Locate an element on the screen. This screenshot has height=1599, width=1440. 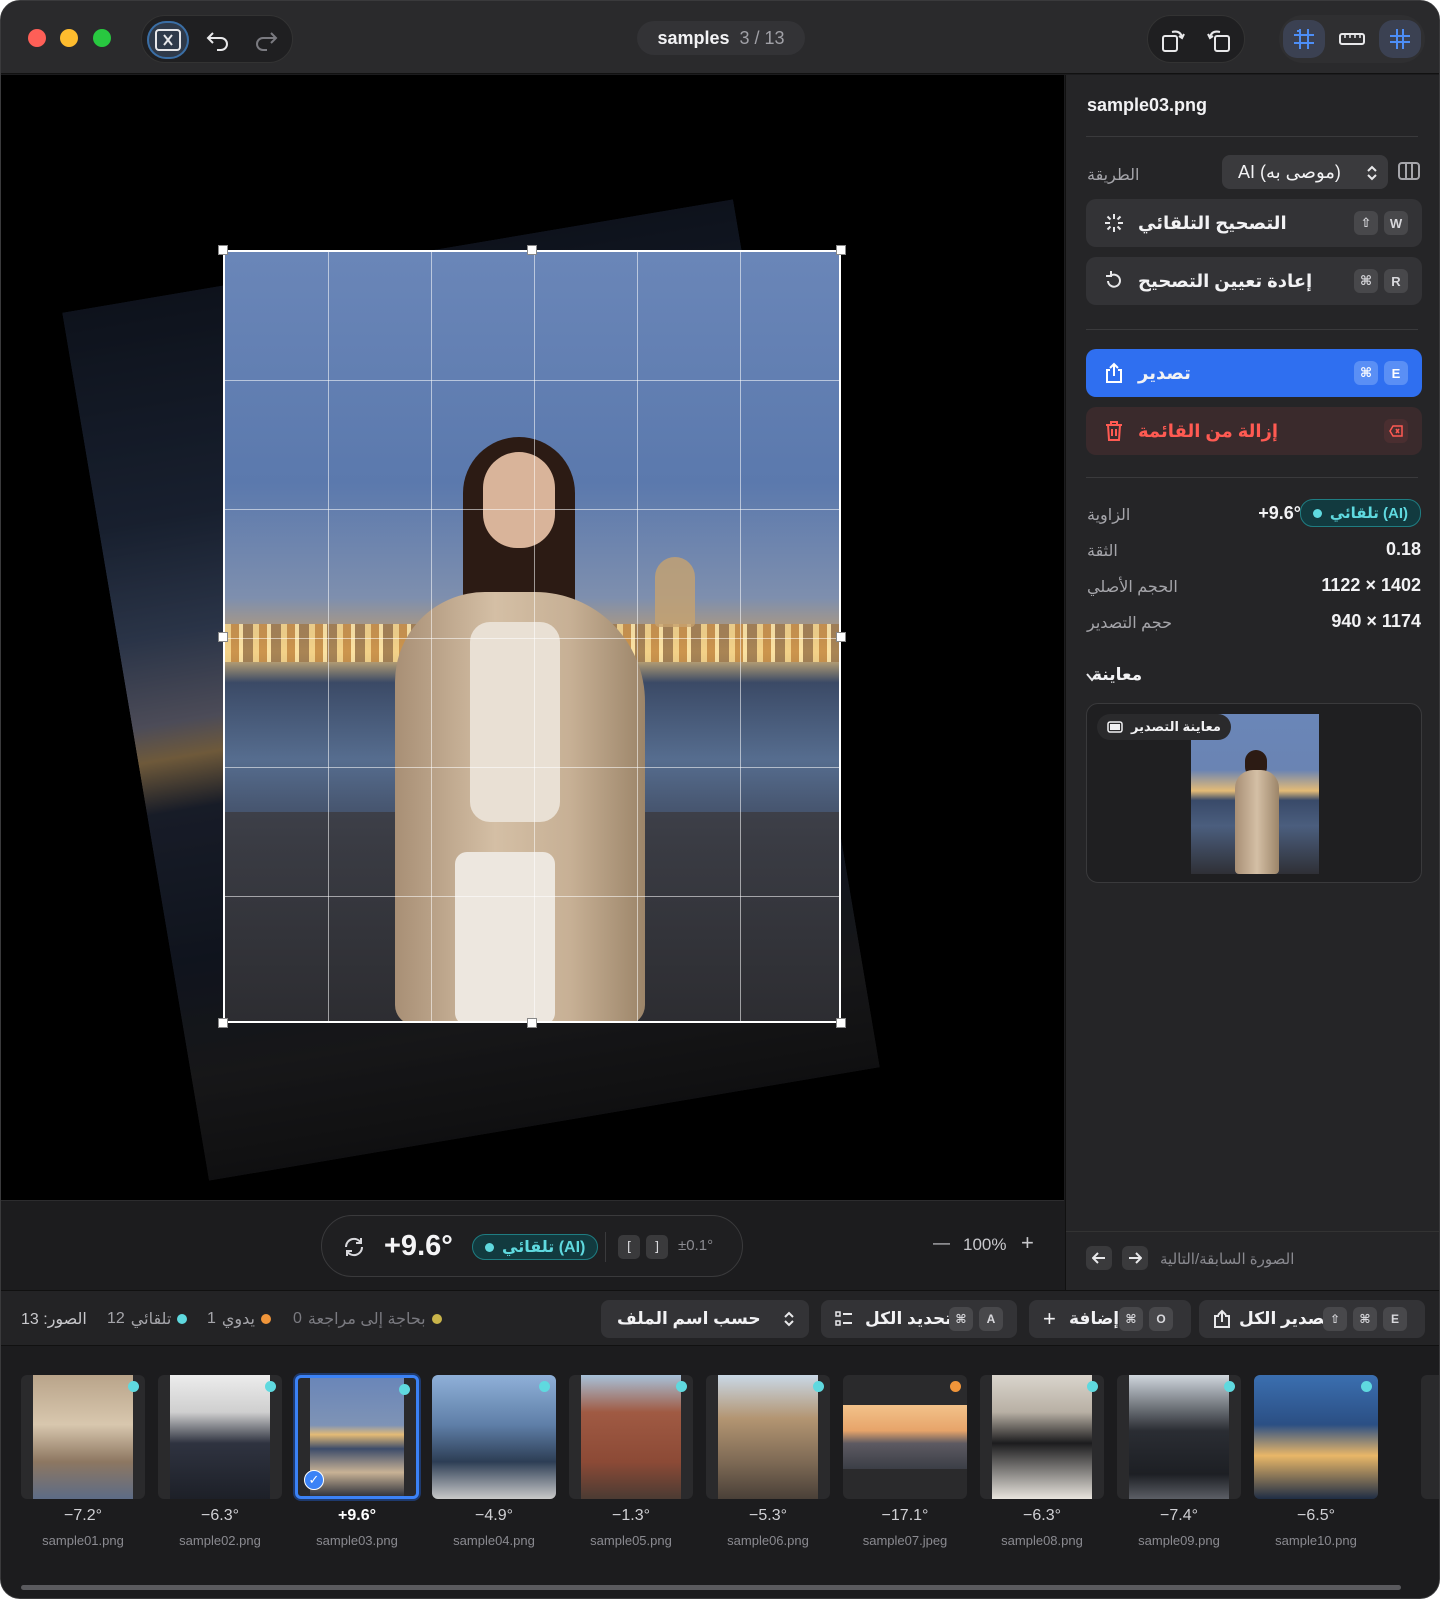
add-images-label: إضافة is located at coordinates (1094, 1318).